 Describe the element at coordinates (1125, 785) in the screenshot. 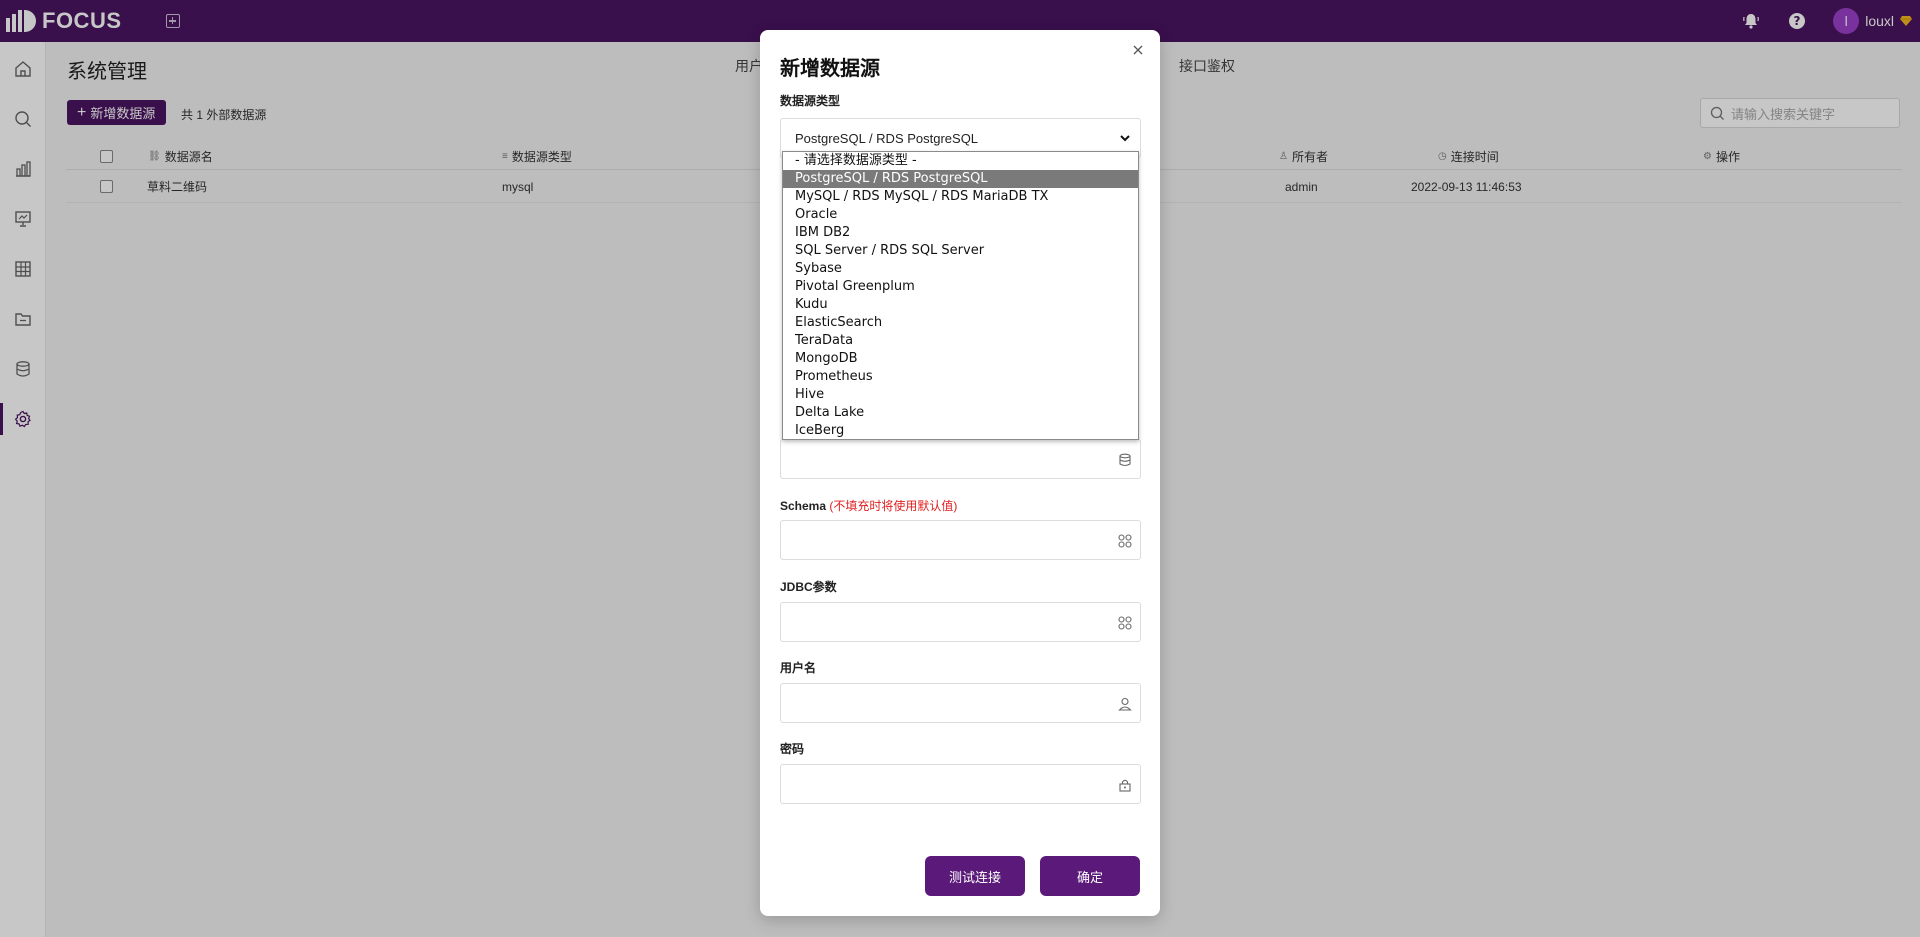

I see `lock-icon` at that location.